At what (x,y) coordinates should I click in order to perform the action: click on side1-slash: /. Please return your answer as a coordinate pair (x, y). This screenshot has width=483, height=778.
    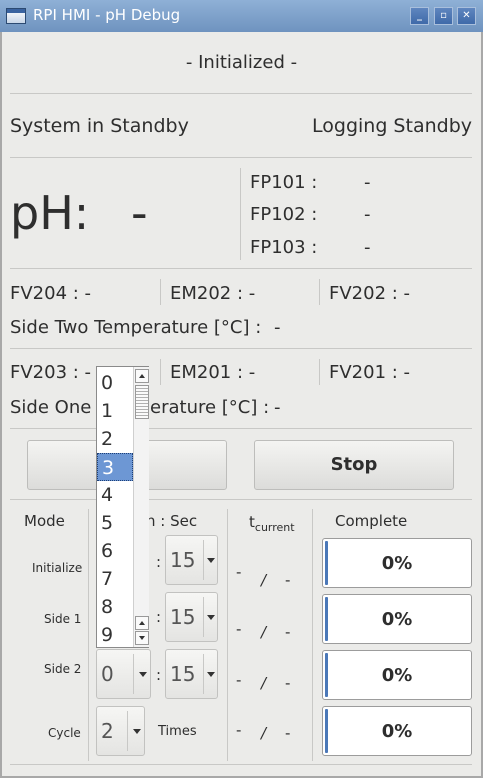
    Looking at the image, I should click on (264, 632).